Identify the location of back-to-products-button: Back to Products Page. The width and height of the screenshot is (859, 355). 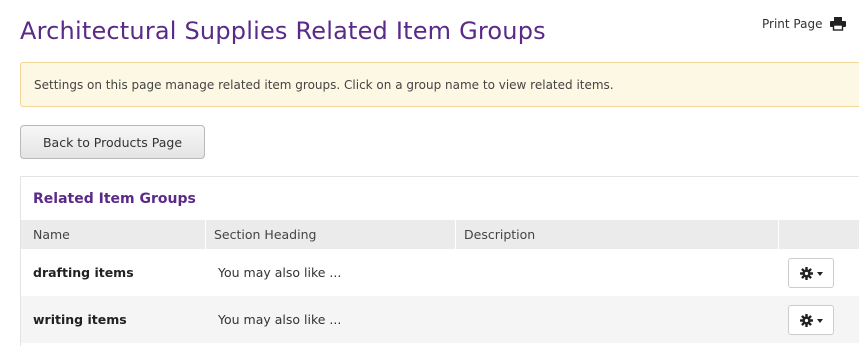
(112, 142).